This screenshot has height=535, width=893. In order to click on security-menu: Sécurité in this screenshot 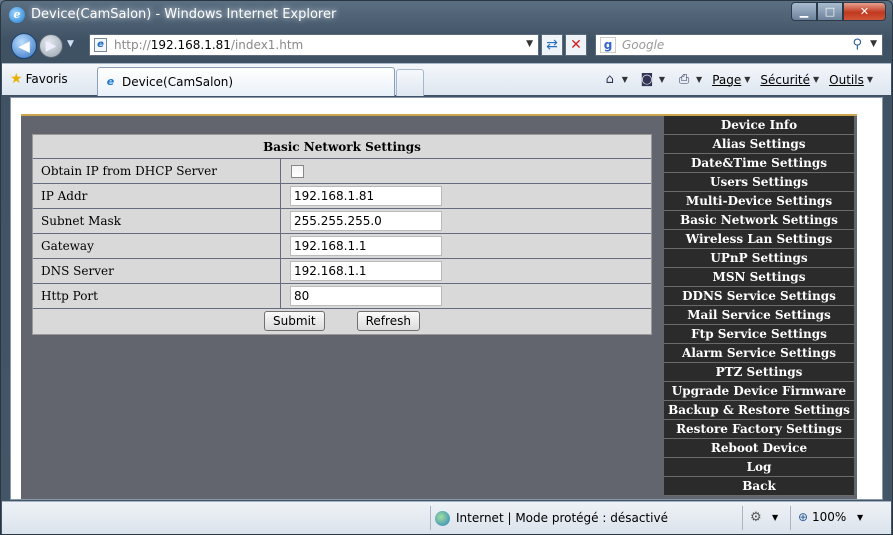, I will do `click(785, 80)`.